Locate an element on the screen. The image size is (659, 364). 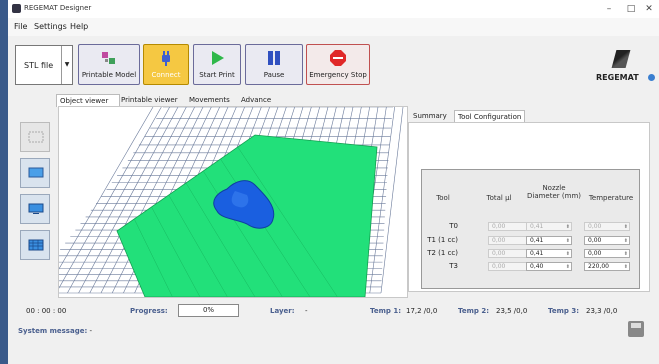
grid-icon is located at coordinates (36, 245).